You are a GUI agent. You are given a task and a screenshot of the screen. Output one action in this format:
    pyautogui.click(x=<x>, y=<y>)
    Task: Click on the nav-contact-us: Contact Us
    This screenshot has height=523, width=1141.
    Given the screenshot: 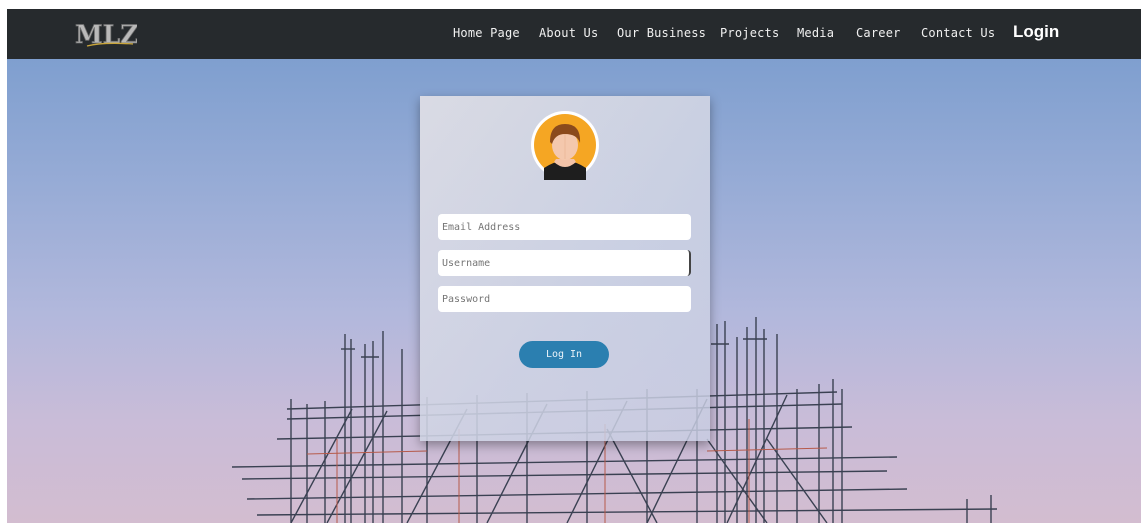 What is the action you would take?
    pyautogui.click(x=958, y=33)
    